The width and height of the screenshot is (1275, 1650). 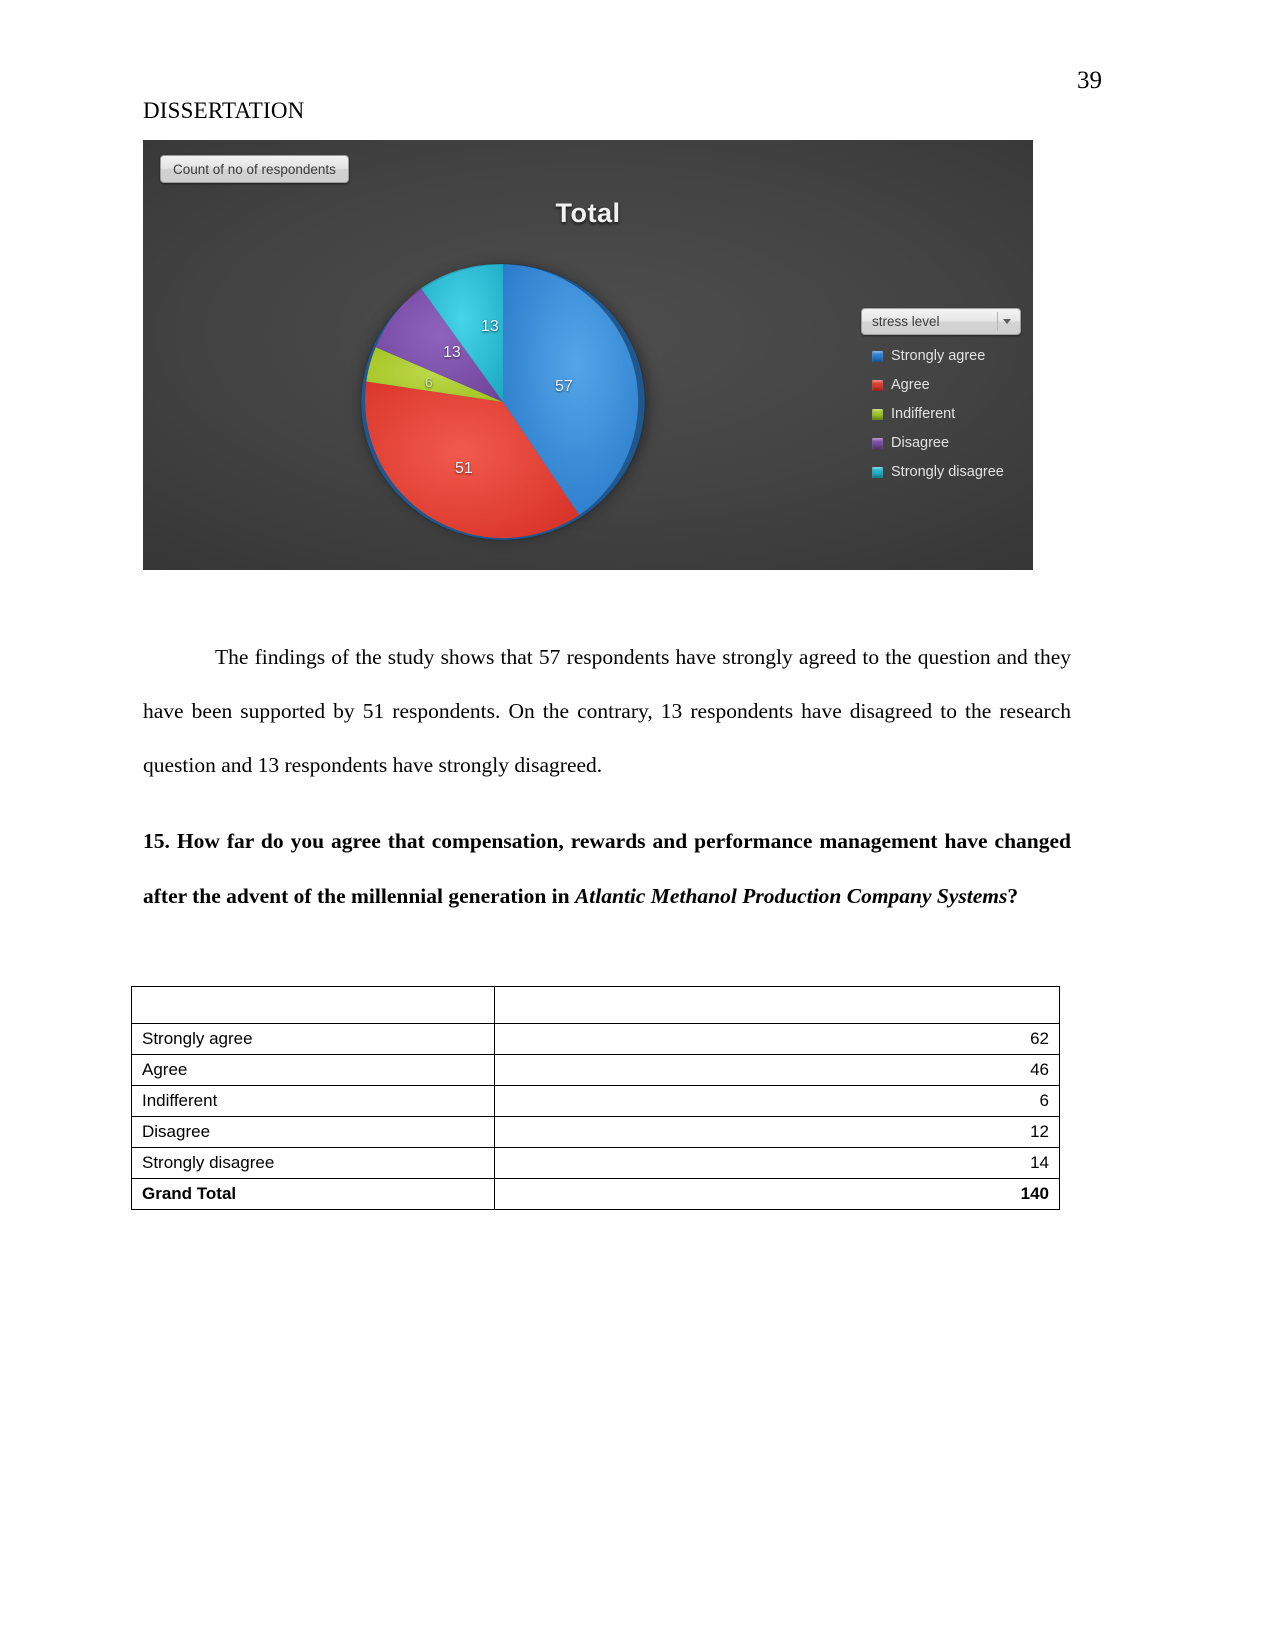 I want to click on table-row: Disagree 12, so click(x=595, y=1132).